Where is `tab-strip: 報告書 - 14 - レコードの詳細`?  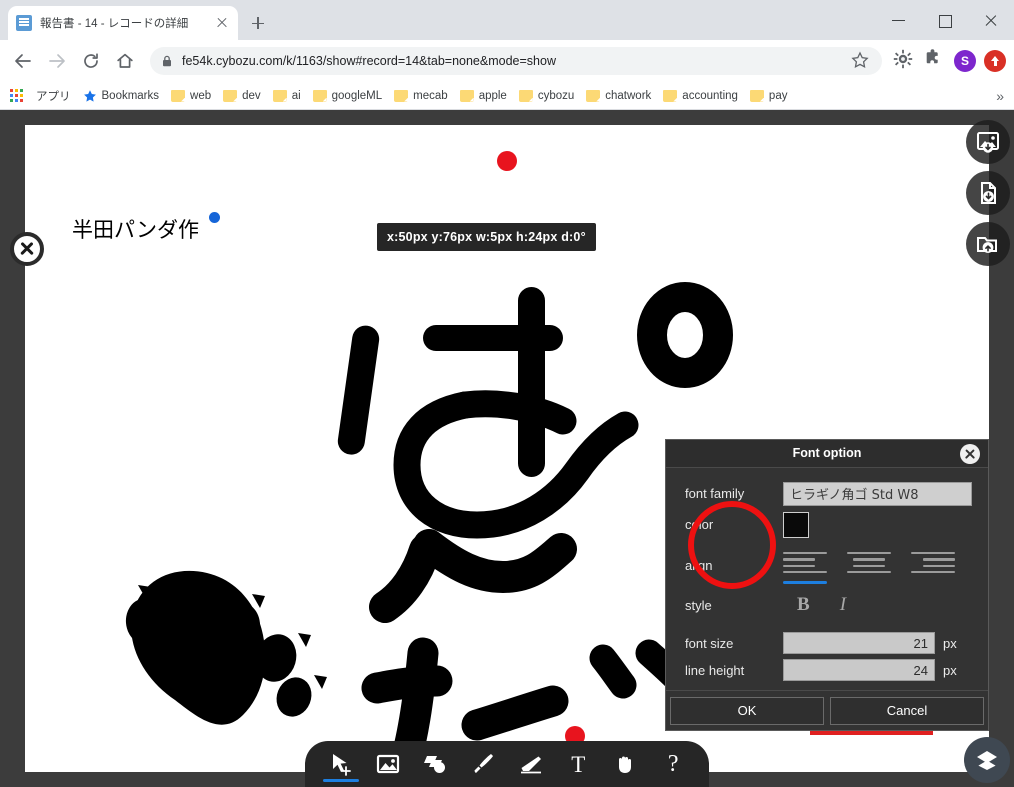 tab-strip: 報告書 - 14 - レコードの詳細 is located at coordinates (507, 20).